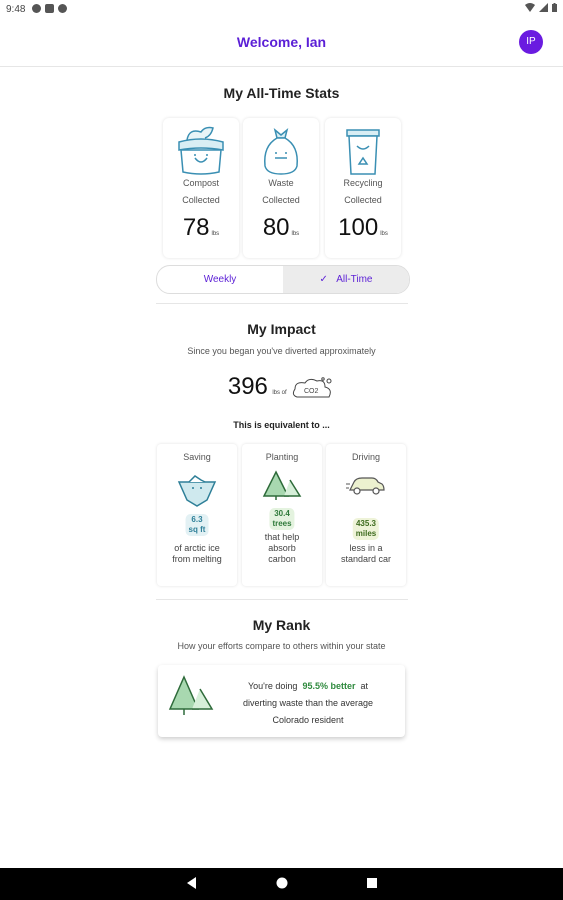 The width and height of the screenshot is (563, 900). Describe the element at coordinates (308, 720) in the screenshot. I see `rank-line-3: Colorado resident` at that location.